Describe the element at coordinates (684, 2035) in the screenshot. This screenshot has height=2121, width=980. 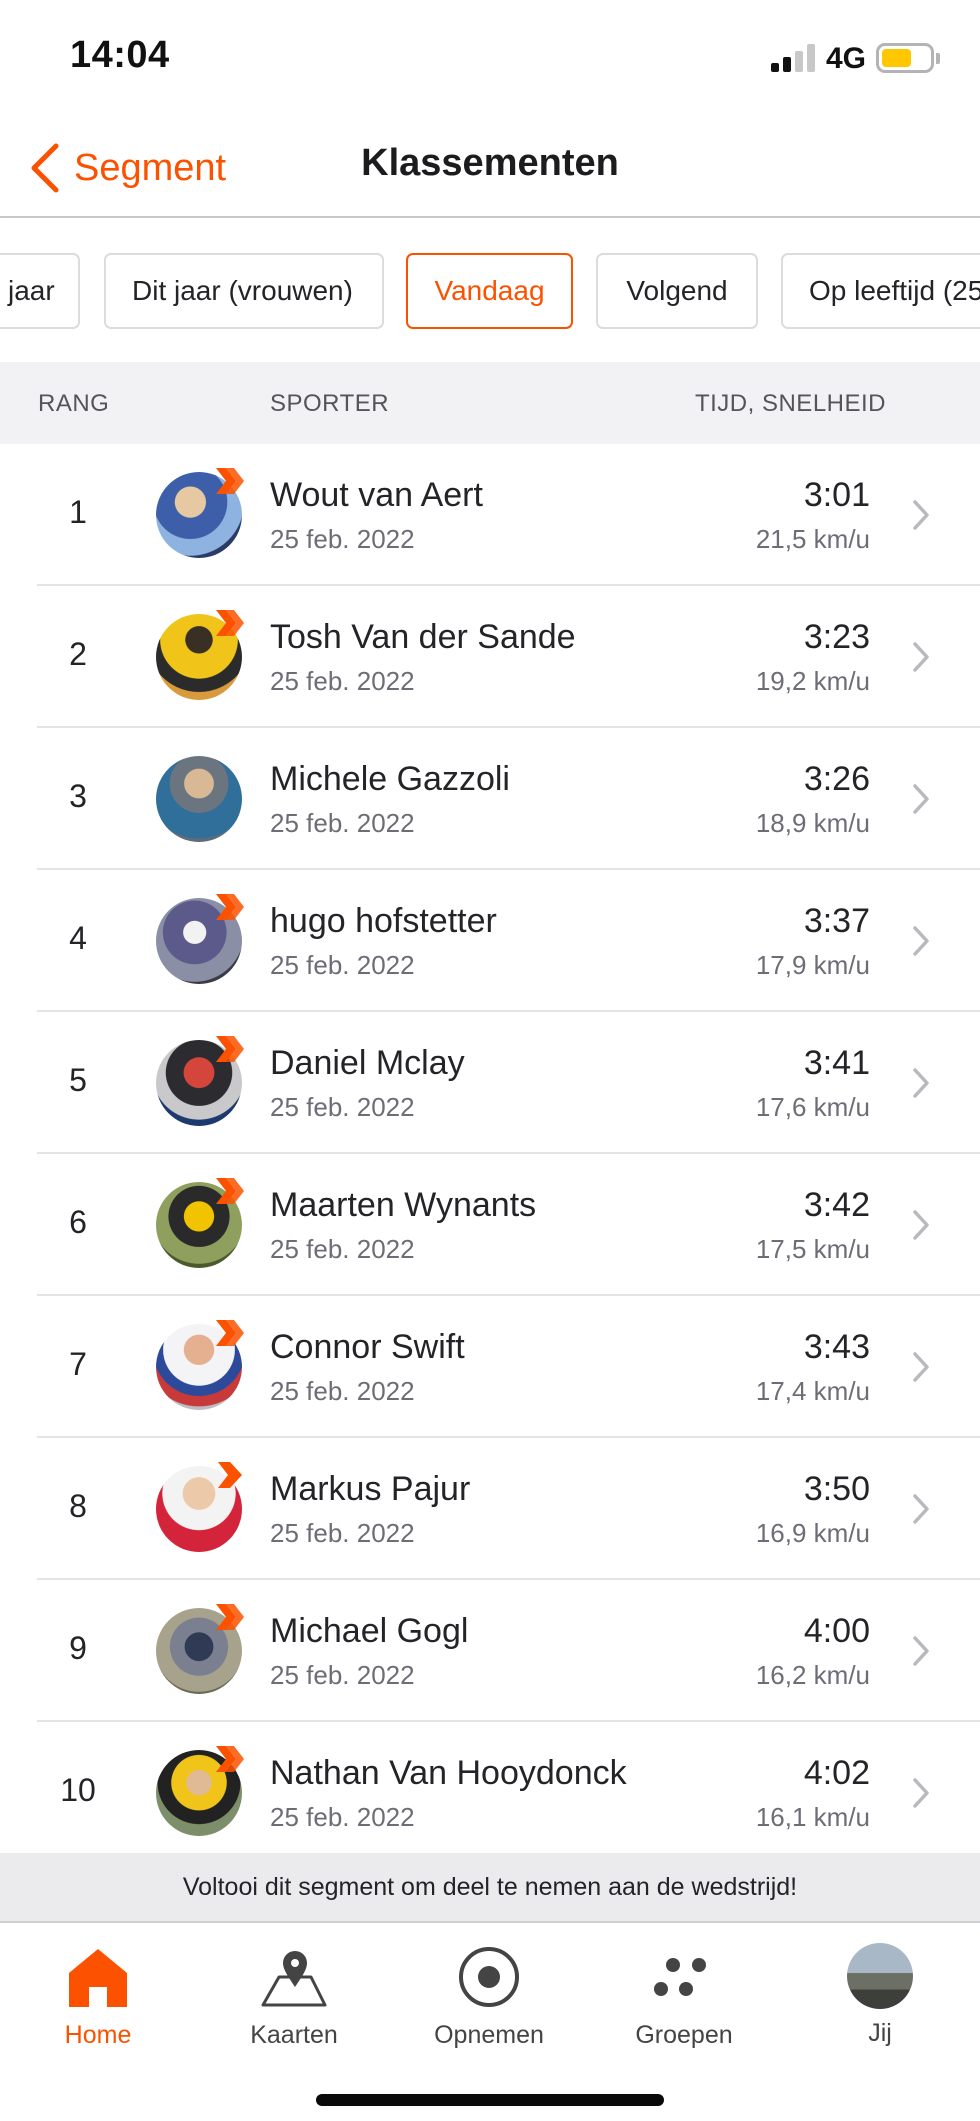
I see `tab-groups-label: Groepen` at that location.